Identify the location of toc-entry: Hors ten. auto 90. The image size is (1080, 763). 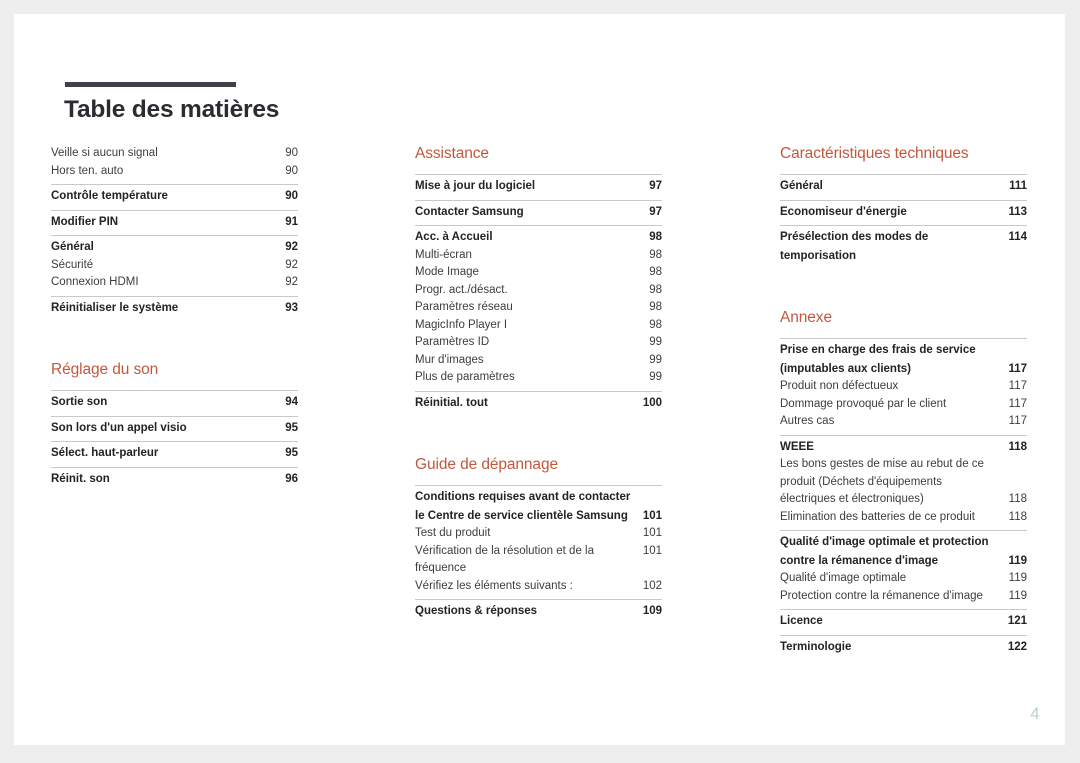
(174, 172).